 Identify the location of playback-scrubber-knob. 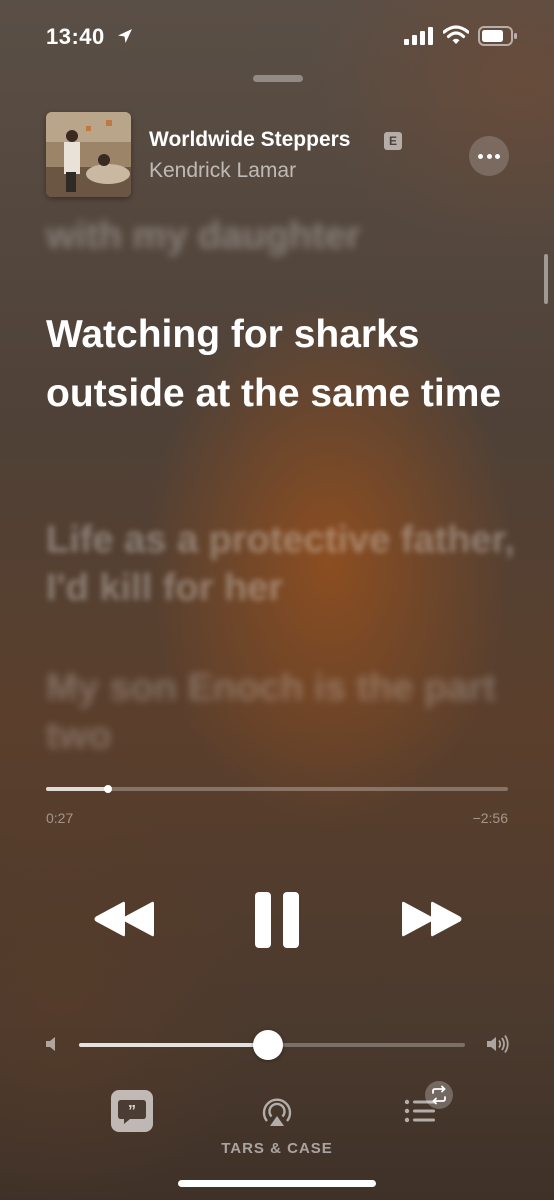
(108, 789).